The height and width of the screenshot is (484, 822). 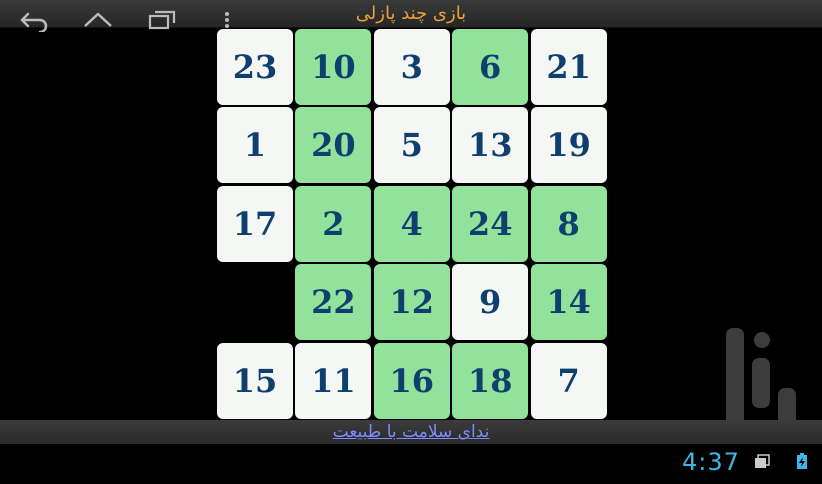 What do you see at coordinates (802, 461) in the screenshot?
I see `battery-charging-icon` at bounding box center [802, 461].